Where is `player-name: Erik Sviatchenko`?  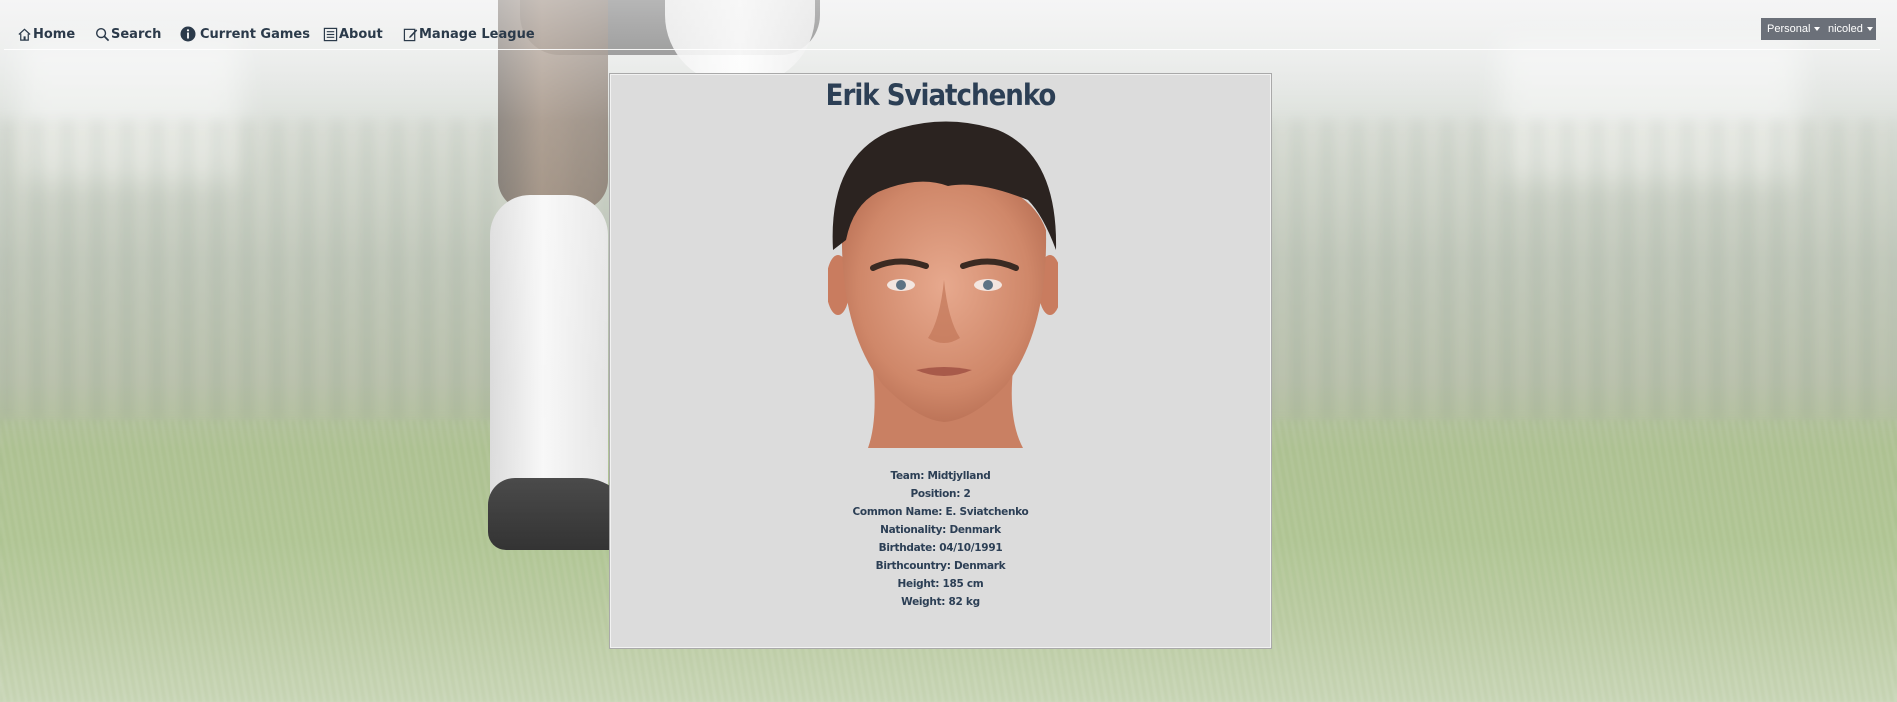
player-name: Erik Sviatchenko is located at coordinates (941, 95).